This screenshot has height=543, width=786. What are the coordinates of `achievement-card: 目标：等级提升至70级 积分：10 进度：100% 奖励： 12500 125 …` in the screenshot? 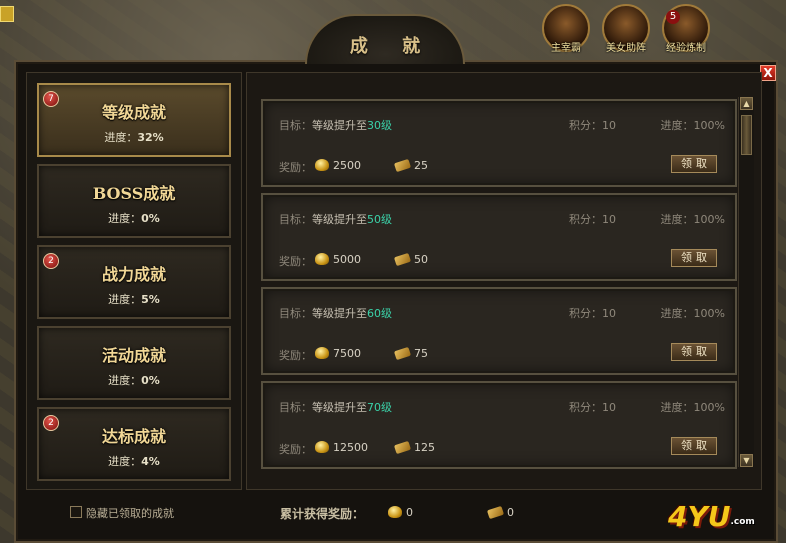 It's located at (499, 425).